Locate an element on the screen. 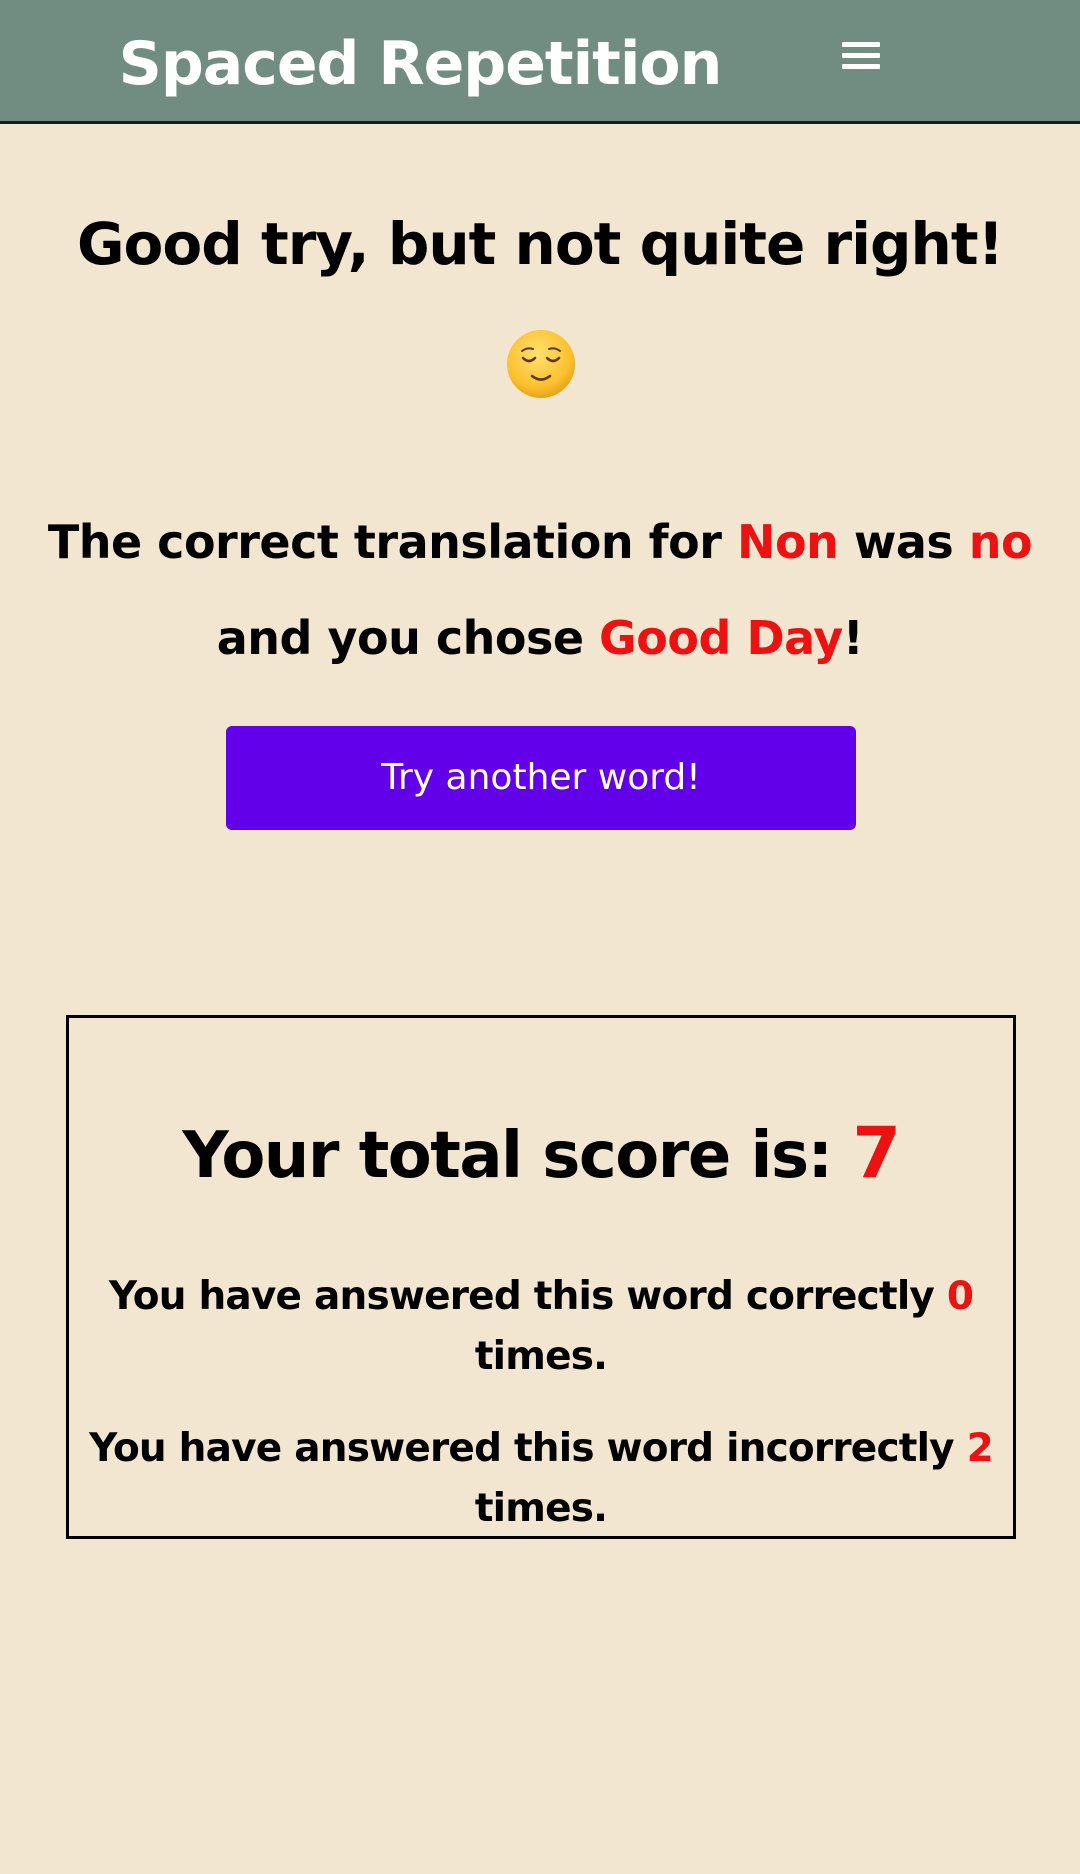 The image size is (1080, 1874). incorrect-count-value: 2 is located at coordinates (980, 1448).